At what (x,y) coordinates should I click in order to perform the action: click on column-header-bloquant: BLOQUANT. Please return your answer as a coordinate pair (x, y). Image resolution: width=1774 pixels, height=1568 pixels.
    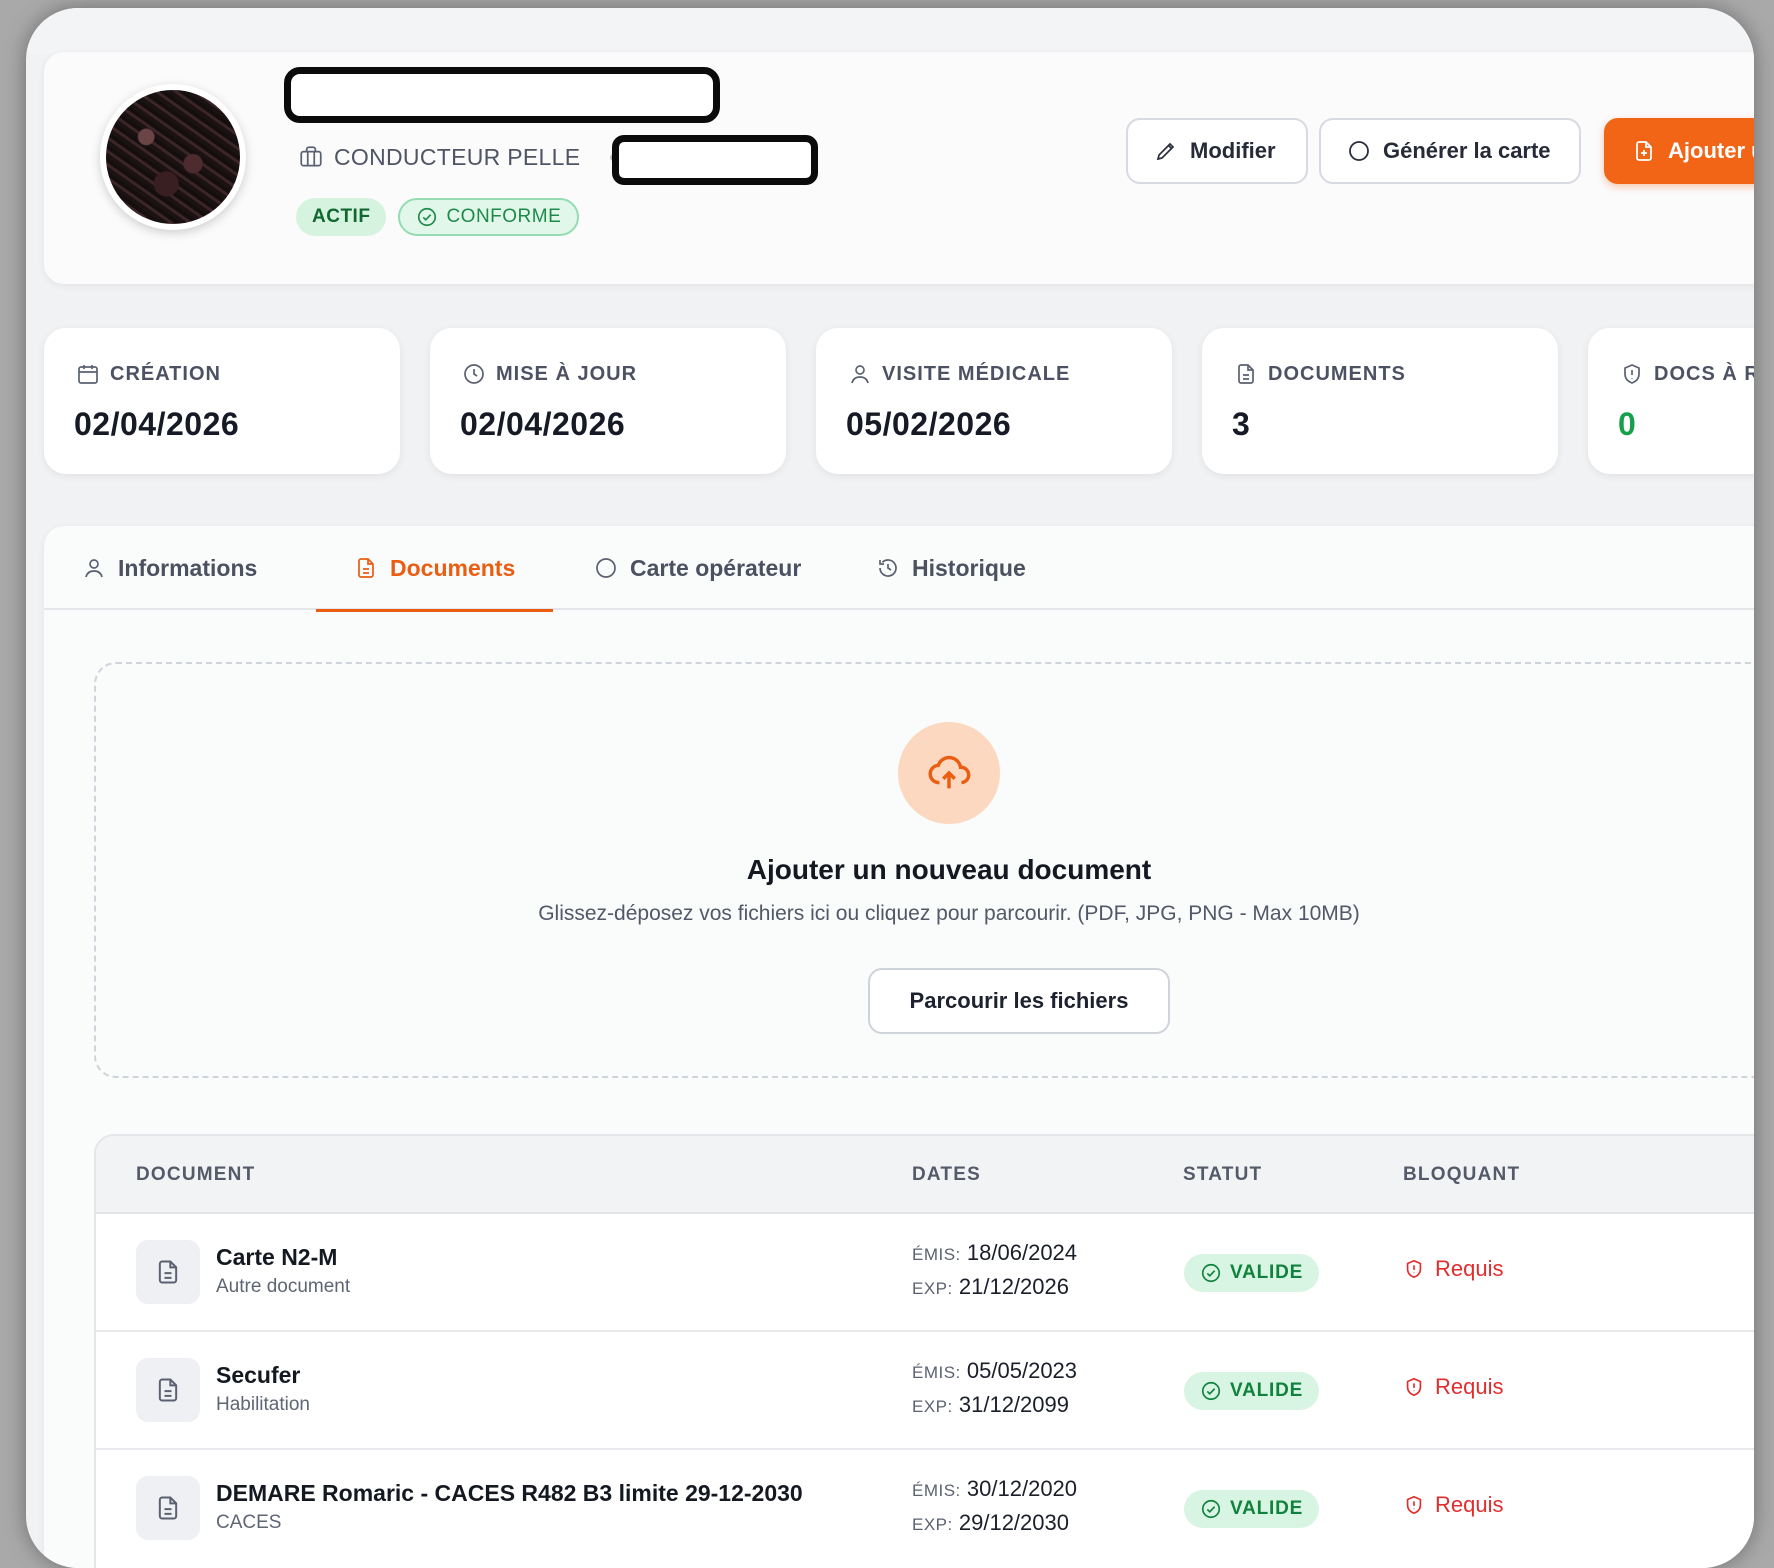
    Looking at the image, I should click on (1462, 1174).